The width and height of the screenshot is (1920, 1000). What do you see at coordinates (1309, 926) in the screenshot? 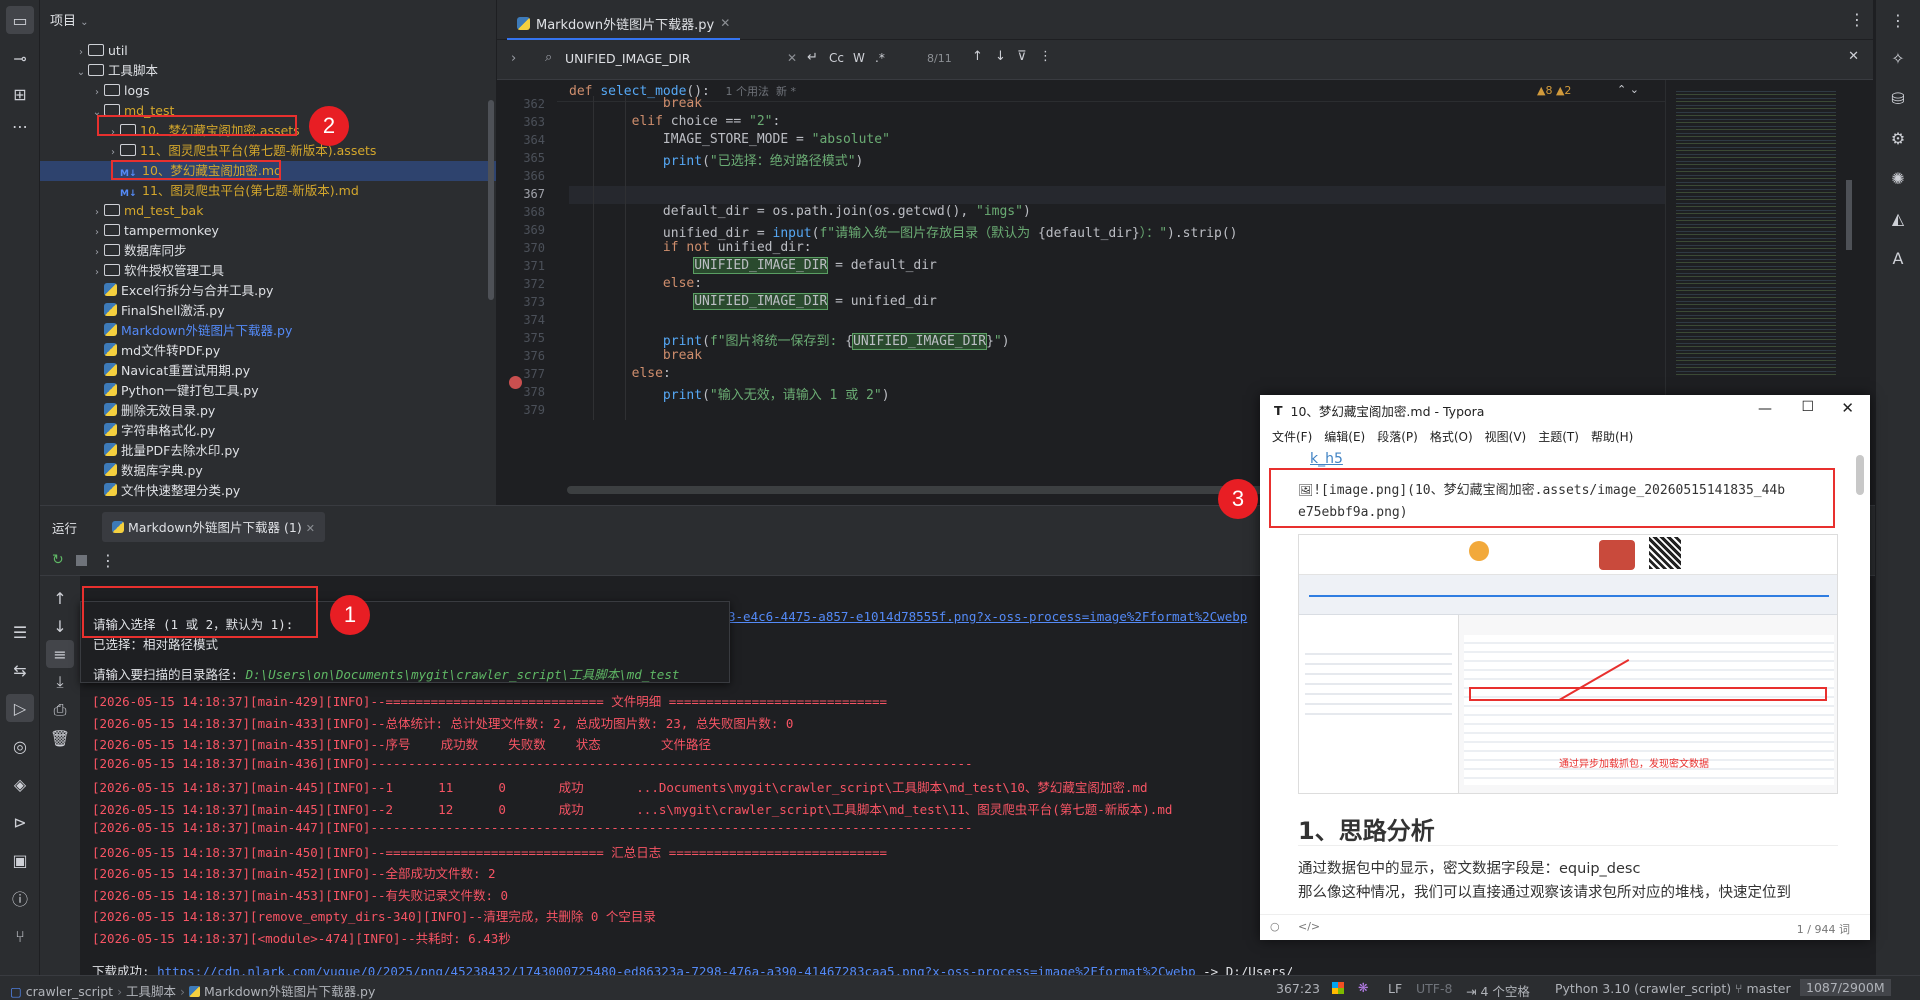
I see `source-mode-icon: </>` at bounding box center [1309, 926].